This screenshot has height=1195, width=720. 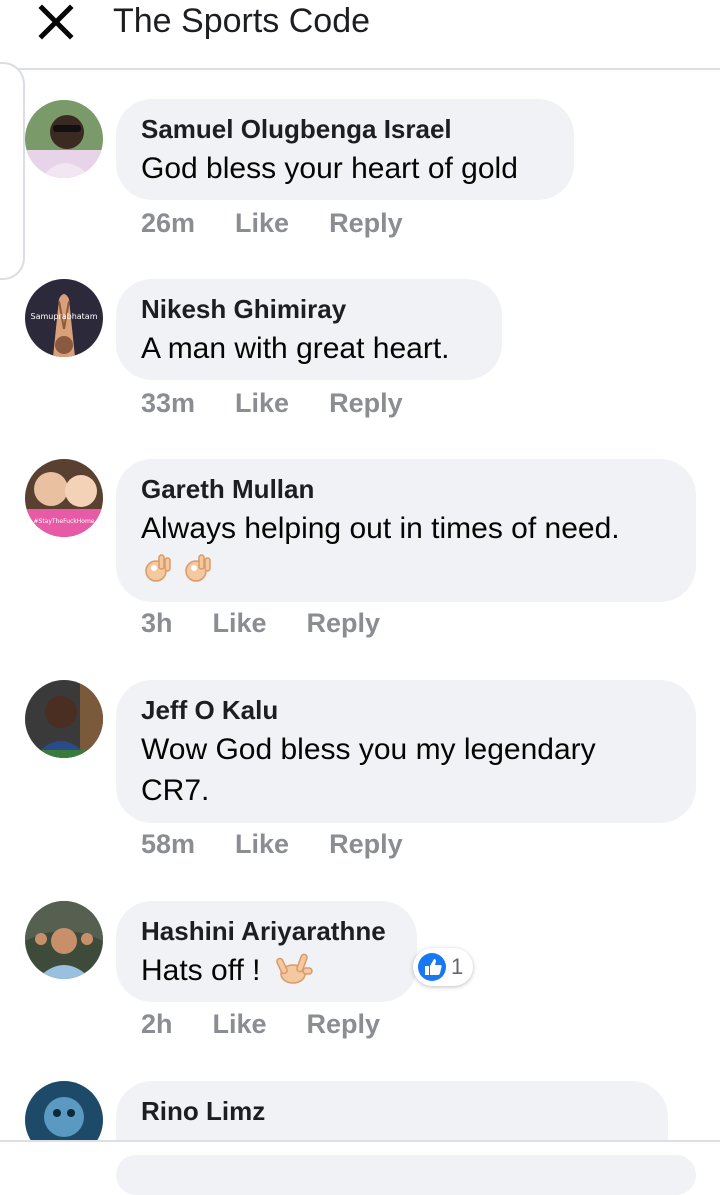 I want to click on comment-time: 58m, so click(x=168, y=844).